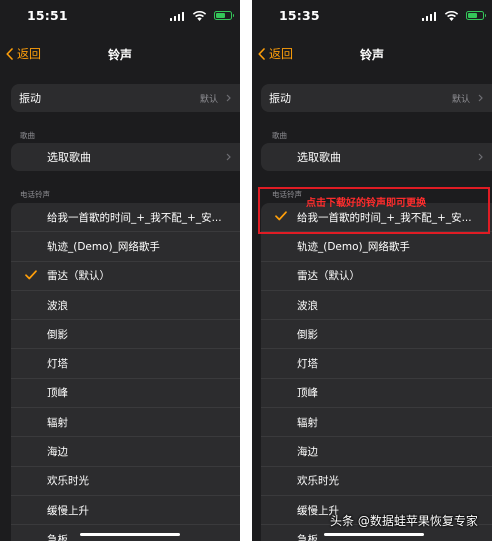  What do you see at coordinates (372, 15) in the screenshot?
I see `status-bar: 15:35` at bounding box center [372, 15].